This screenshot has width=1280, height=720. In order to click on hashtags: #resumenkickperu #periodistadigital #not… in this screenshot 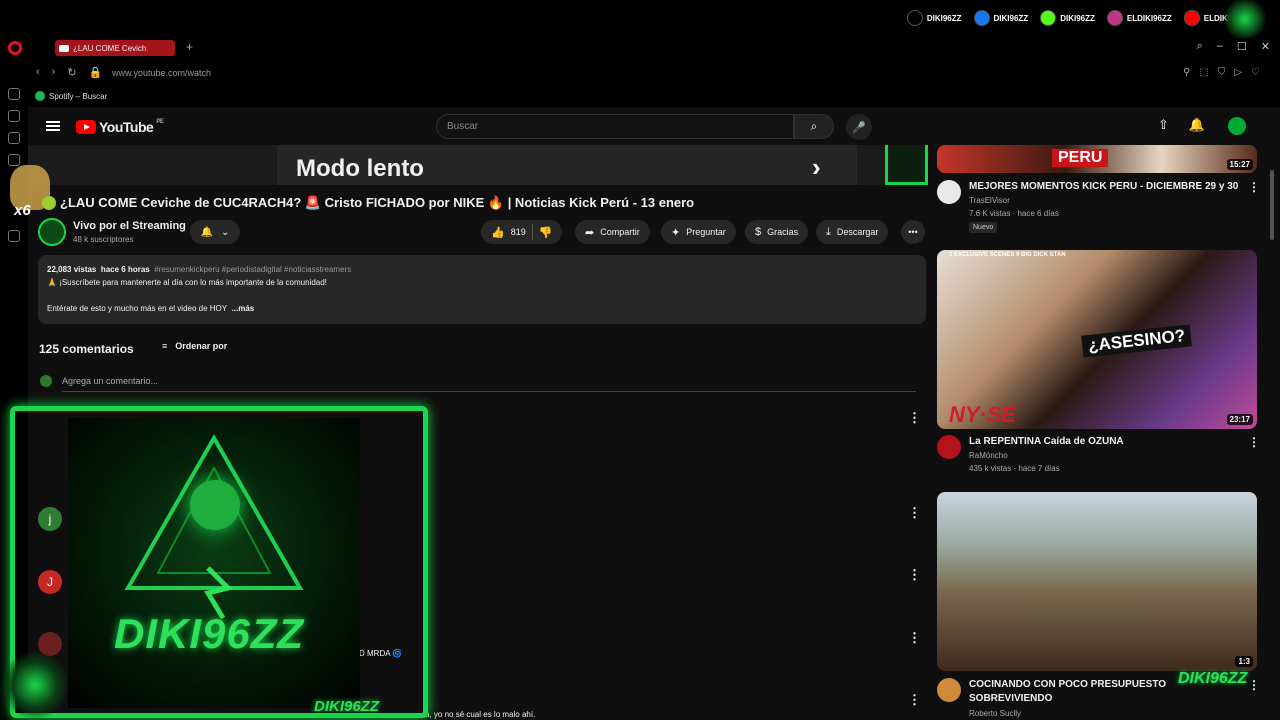, I will do `click(252, 269)`.